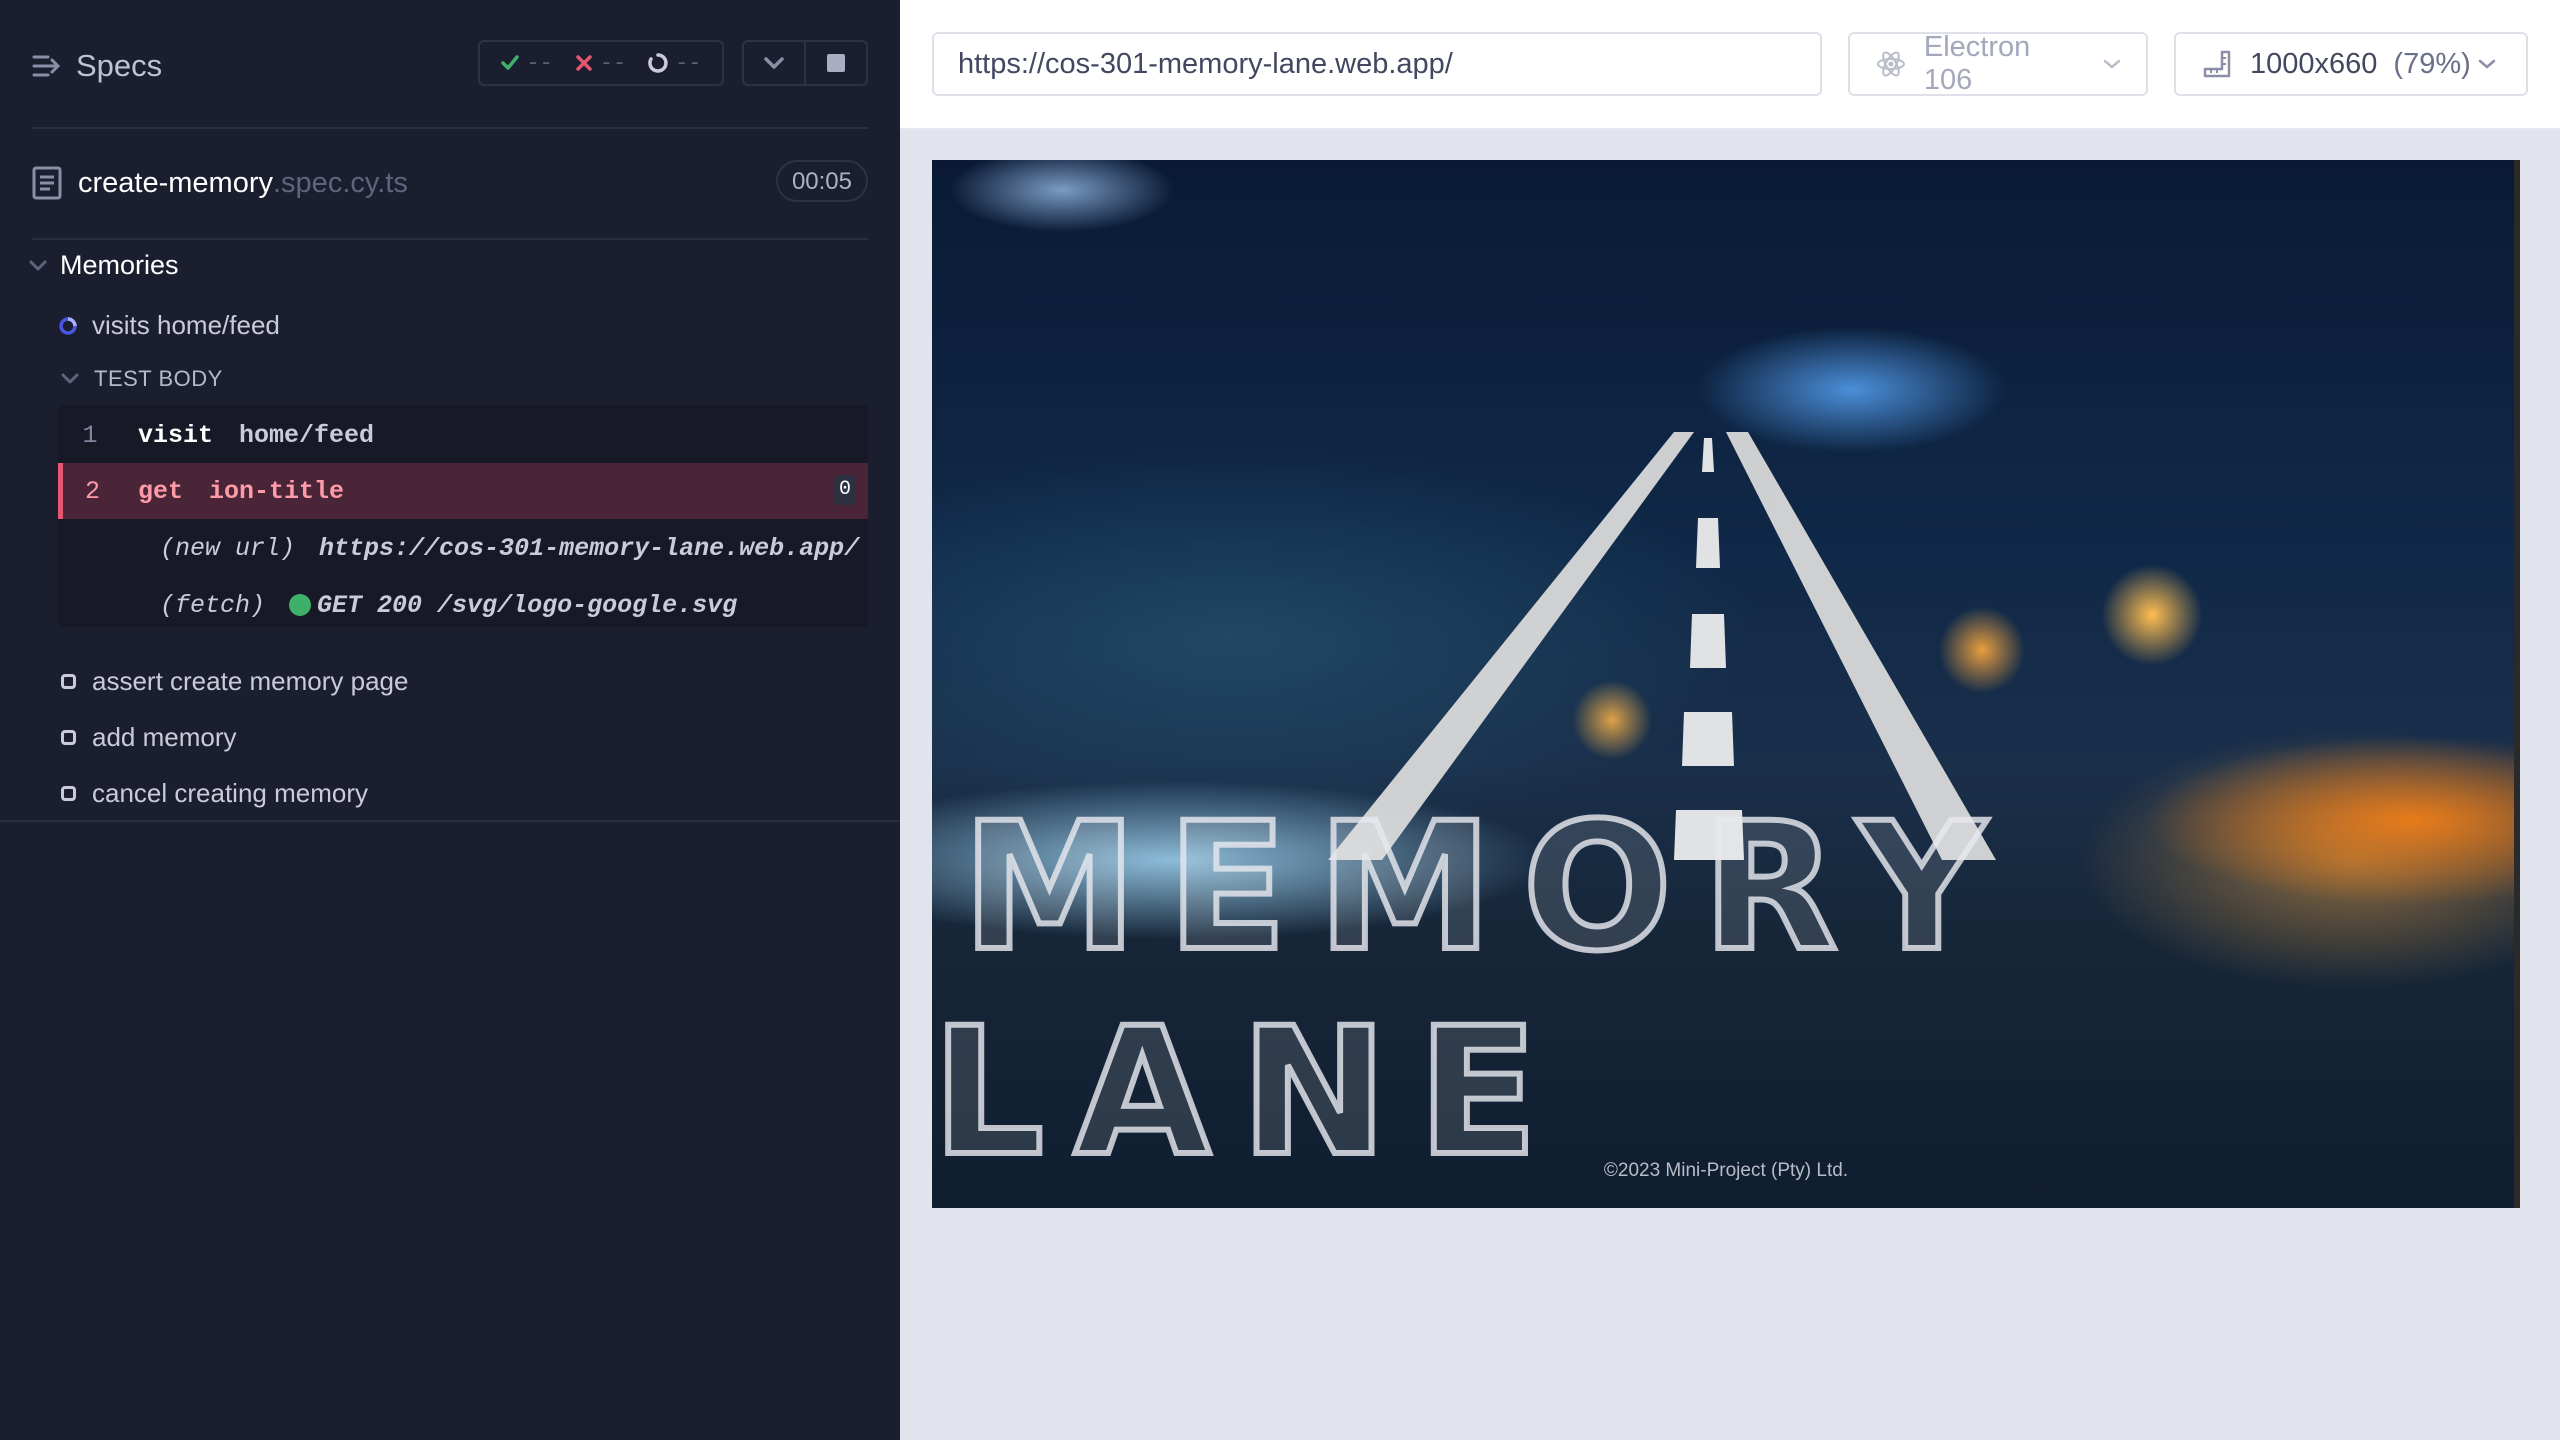  What do you see at coordinates (47, 183) in the screenshot?
I see `document-icon` at bounding box center [47, 183].